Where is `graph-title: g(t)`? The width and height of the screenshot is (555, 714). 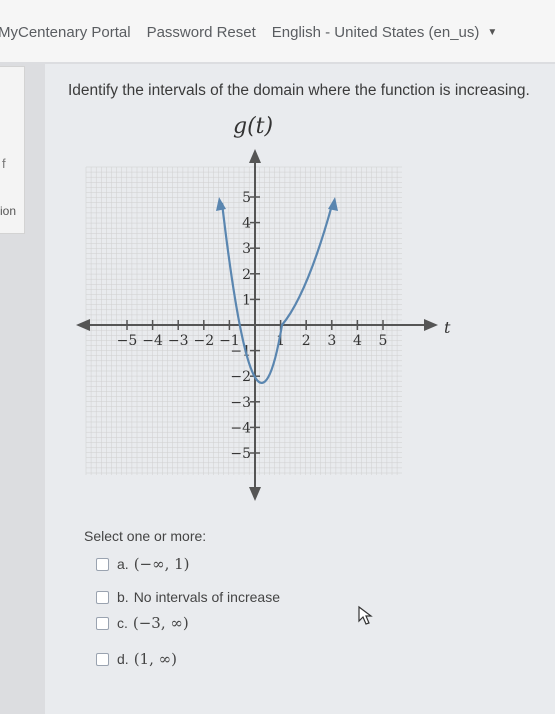
graph-title: g(t) is located at coordinates (253, 126).